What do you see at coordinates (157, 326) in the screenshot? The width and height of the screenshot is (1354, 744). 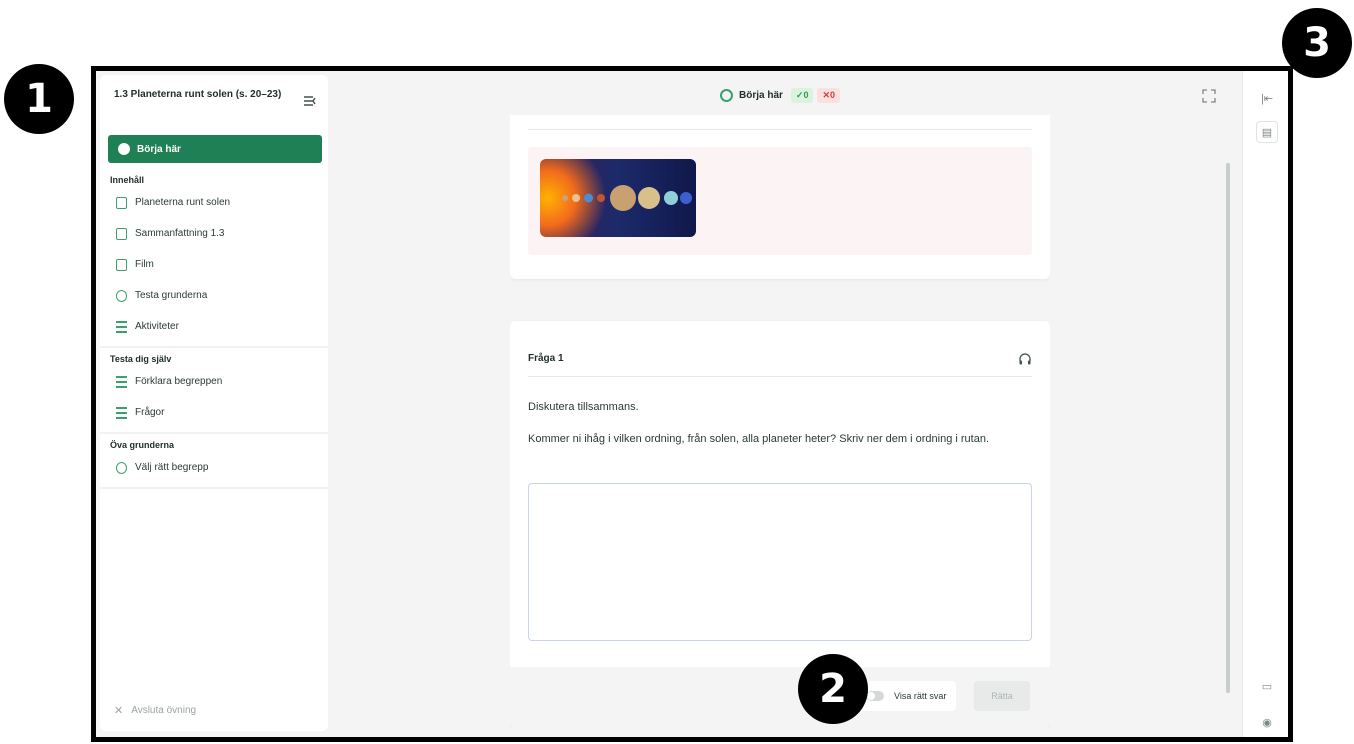 I see `sidebar-item-label: Aktiviteter` at bounding box center [157, 326].